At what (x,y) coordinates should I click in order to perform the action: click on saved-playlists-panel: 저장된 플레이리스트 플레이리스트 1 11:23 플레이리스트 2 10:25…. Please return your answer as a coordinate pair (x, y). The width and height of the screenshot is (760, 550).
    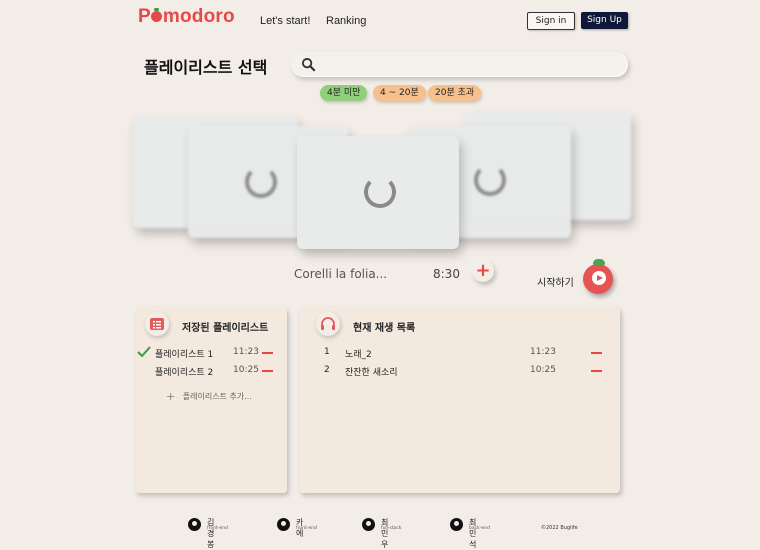
    Looking at the image, I should click on (211, 400).